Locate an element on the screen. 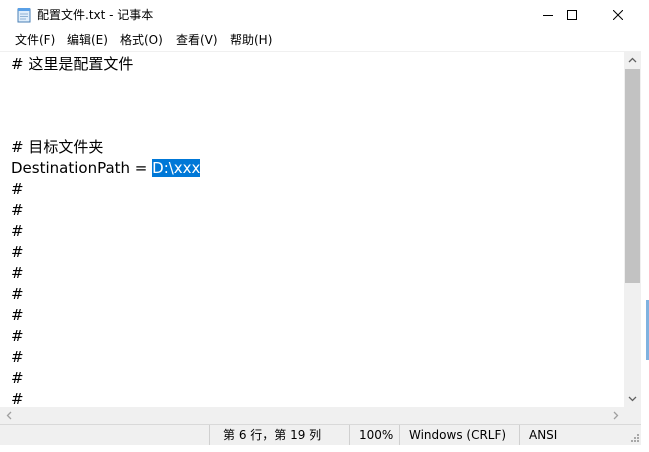 This screenshot has height=452, width=649. line-ending: Windows (CRLF) is located at coordinates (458, 435).